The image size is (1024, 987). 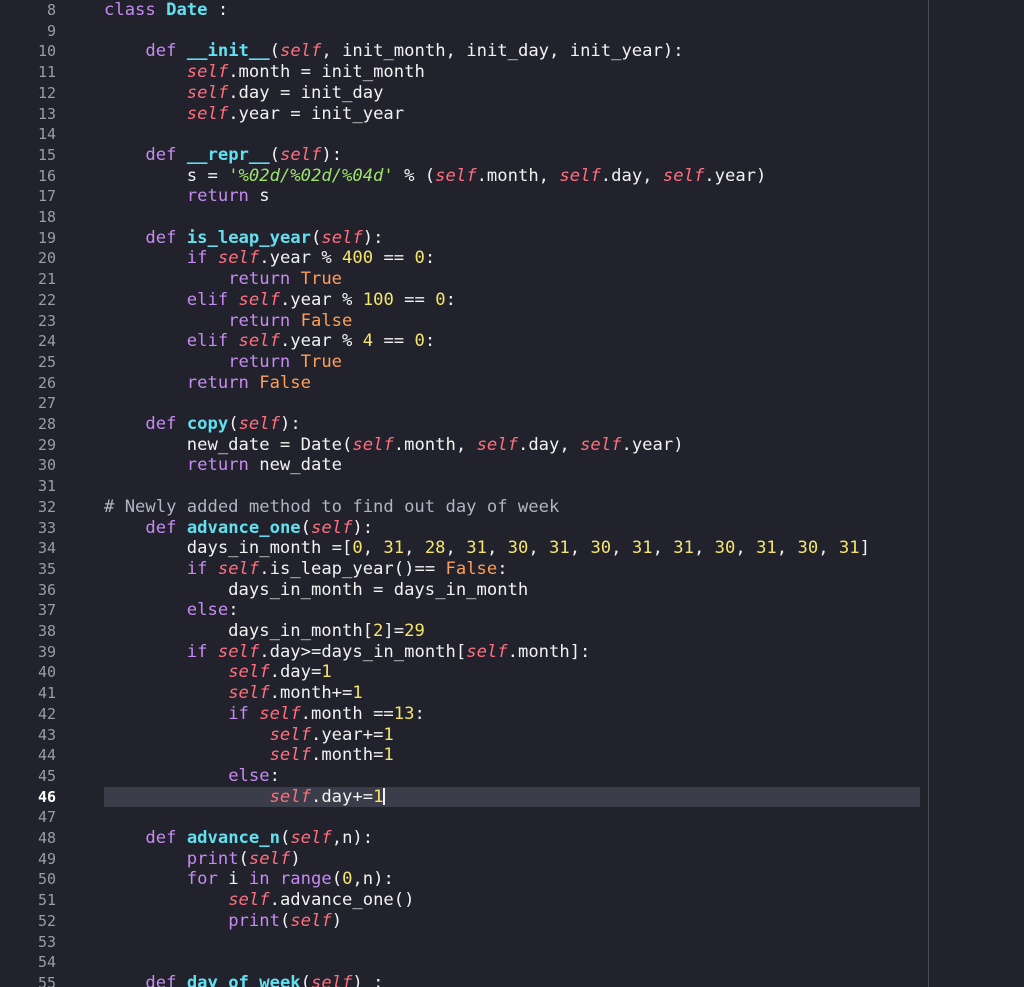 What do you see at coordinates (46, 175) in the screenshot?
I see `line-number: 16` at bounding box center [46, 175].